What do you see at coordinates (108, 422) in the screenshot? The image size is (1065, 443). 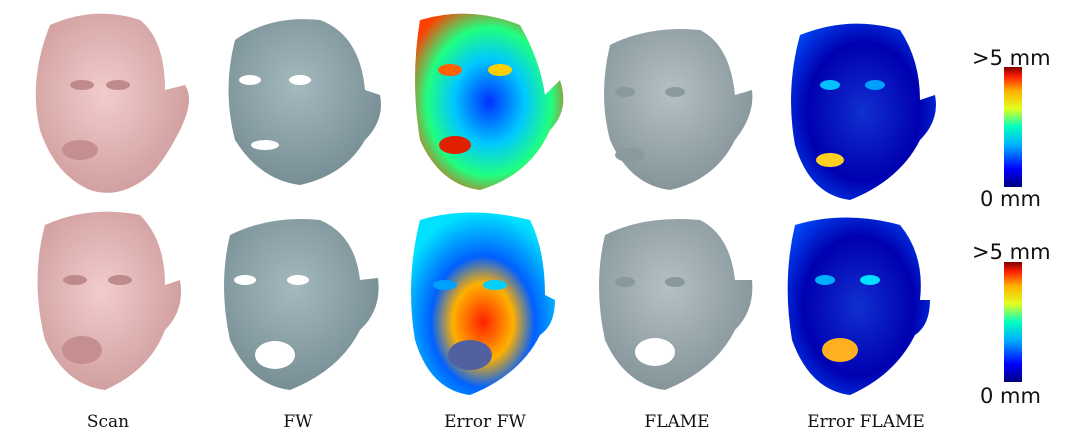 I see `column-label-scan: Scan` at bounding box center [108, 422].